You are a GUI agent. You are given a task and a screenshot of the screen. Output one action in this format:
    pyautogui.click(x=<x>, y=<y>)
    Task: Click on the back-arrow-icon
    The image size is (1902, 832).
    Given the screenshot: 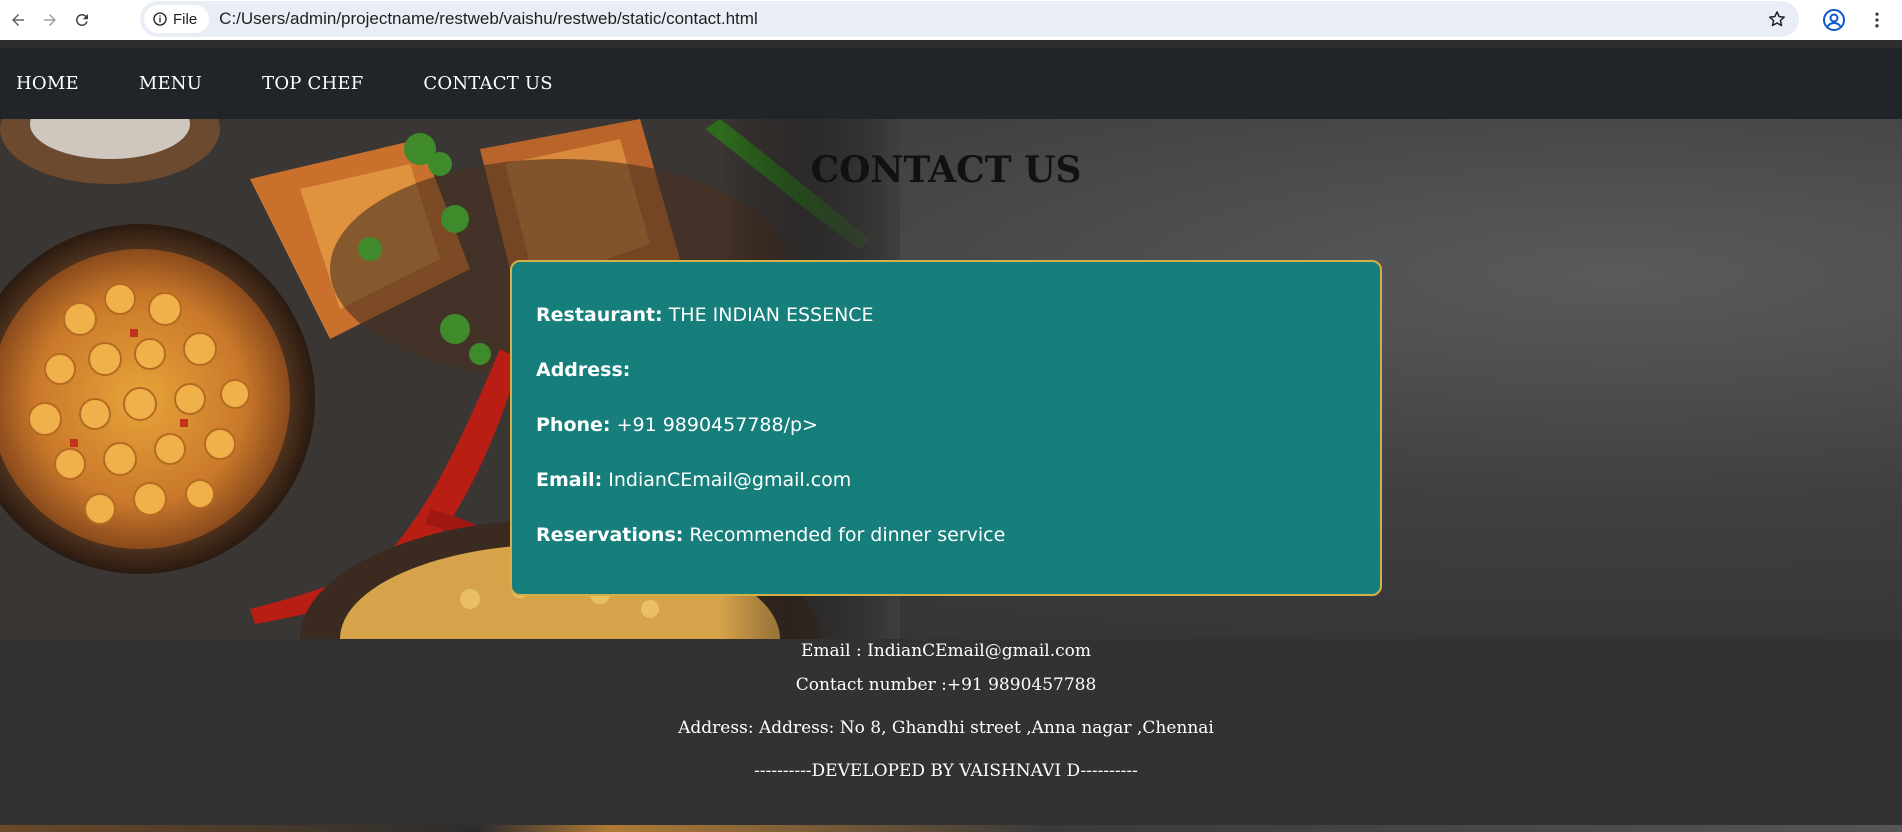 What is the action you would take?
    pyautogui.click(x=18, y=20)
    